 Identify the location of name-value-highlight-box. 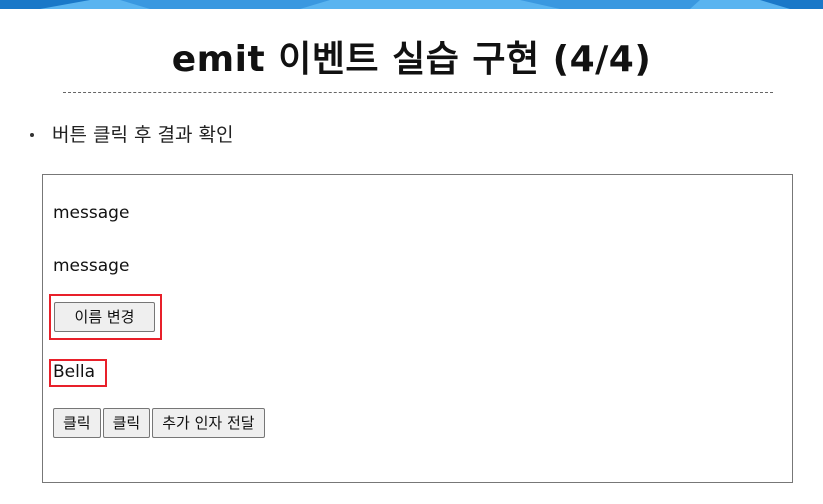
(78, 373).